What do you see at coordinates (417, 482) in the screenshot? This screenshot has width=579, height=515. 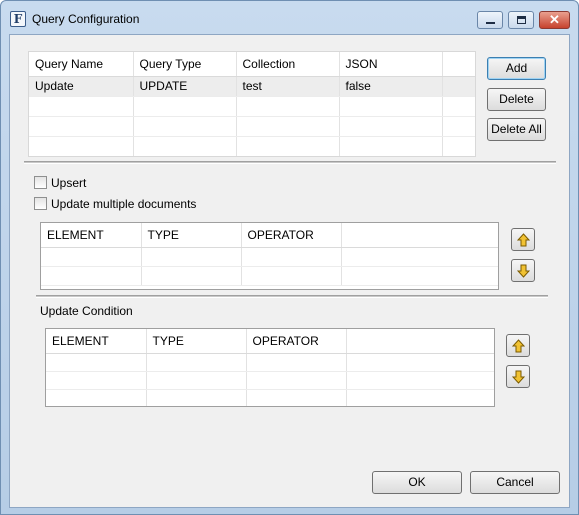 I see `ok-button: OK` at bounding box center [417, 482].